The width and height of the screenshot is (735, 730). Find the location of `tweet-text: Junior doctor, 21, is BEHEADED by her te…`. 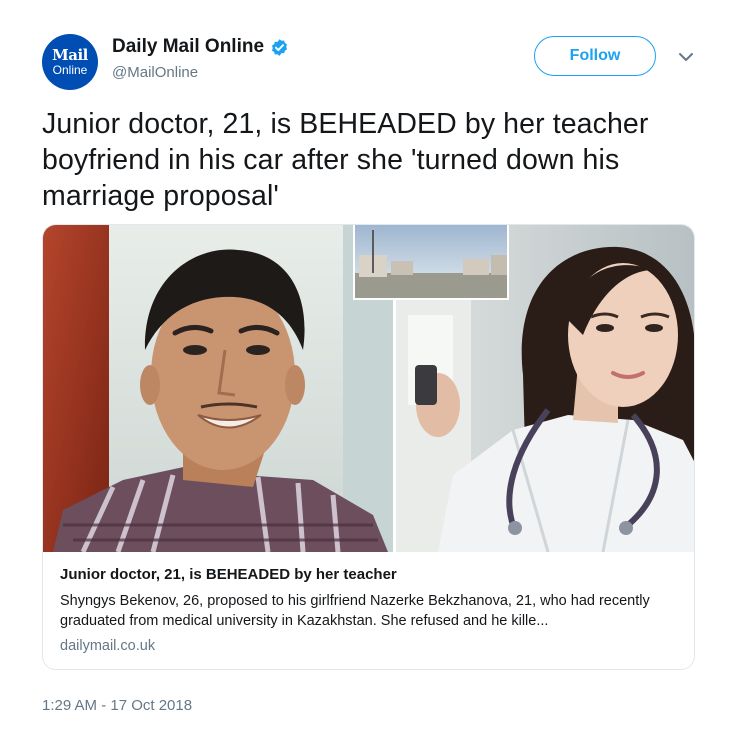

tweet-text: Junior doctor, 21, is BEHEADED by her te… is located at coordinates (345, 160).